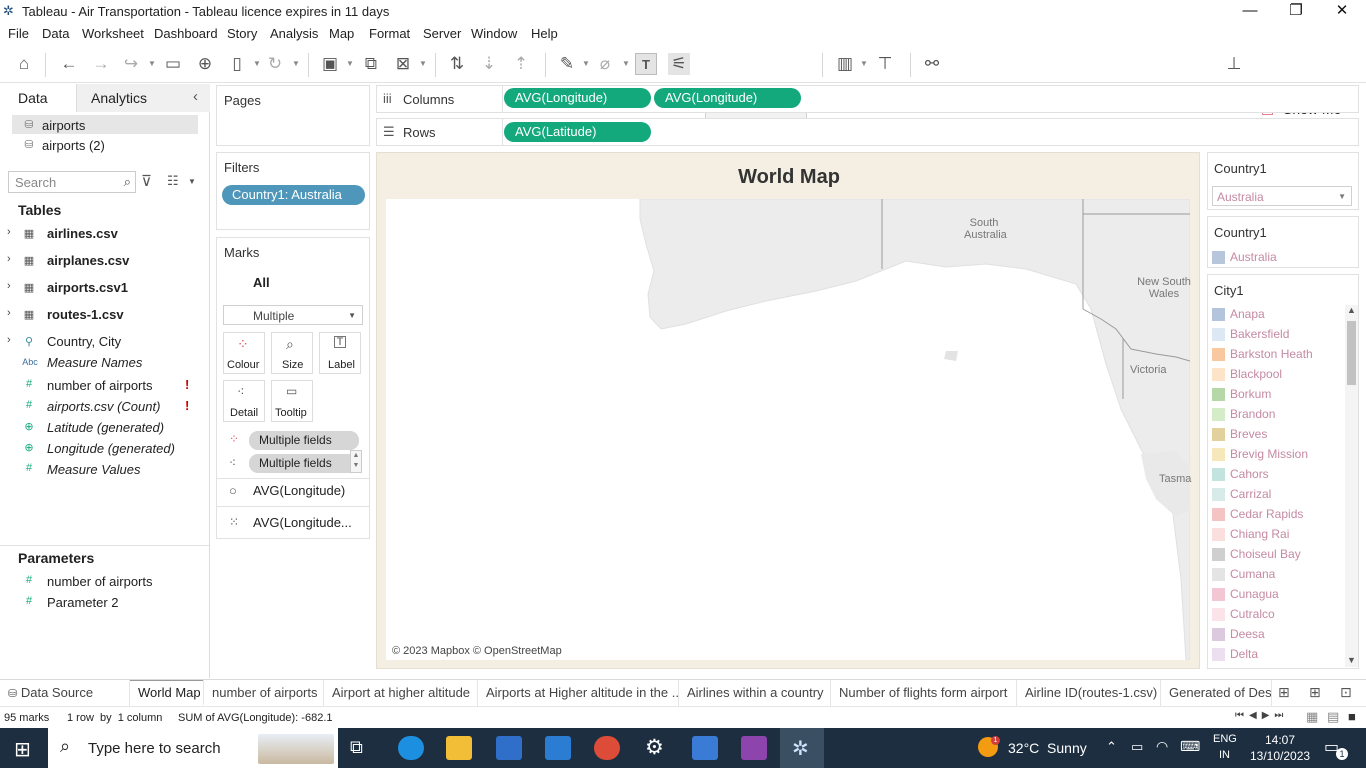 The height and width of the screenshot is (768, 1366). What do you see at coordinates (111, 448) in the screenshot?
I see `field-item: Longitude (generated)` at bounding box center [111, 448].